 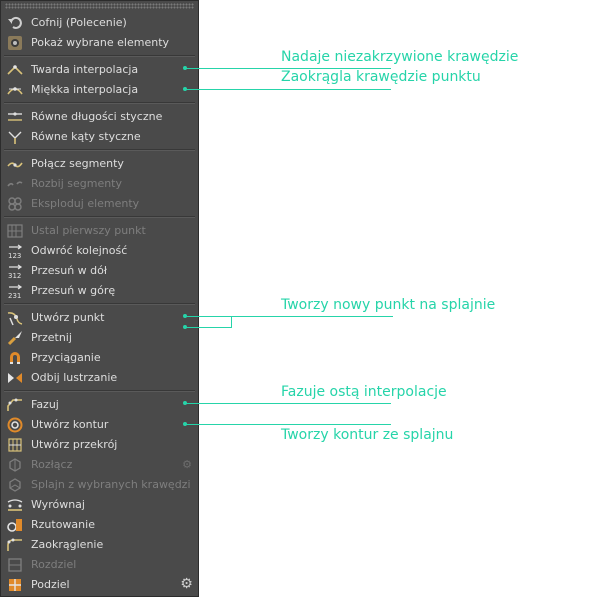 What do you see at coordinates (50, 584) in the screenshot?
I see `menu-item-label: Podziel` at bounding box center [50, 584].